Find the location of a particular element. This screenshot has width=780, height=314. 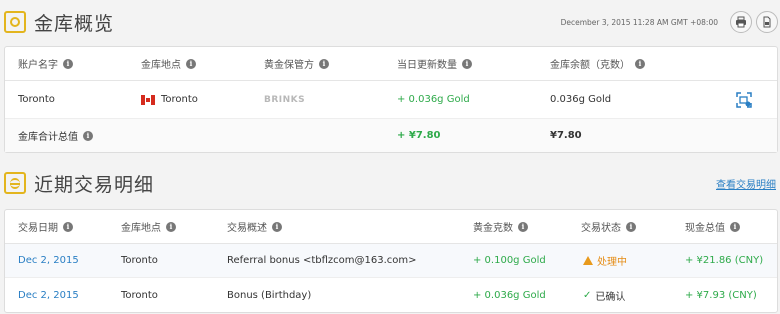

col-summary: 交易概述 i is located at coordinates (254, 226).